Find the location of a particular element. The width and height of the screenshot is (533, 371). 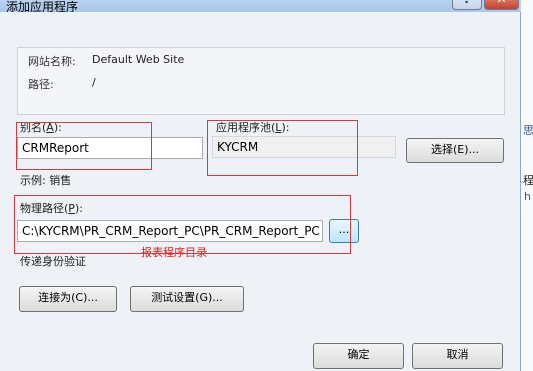

close-button: ✕ is located at coordinates (501, 5).